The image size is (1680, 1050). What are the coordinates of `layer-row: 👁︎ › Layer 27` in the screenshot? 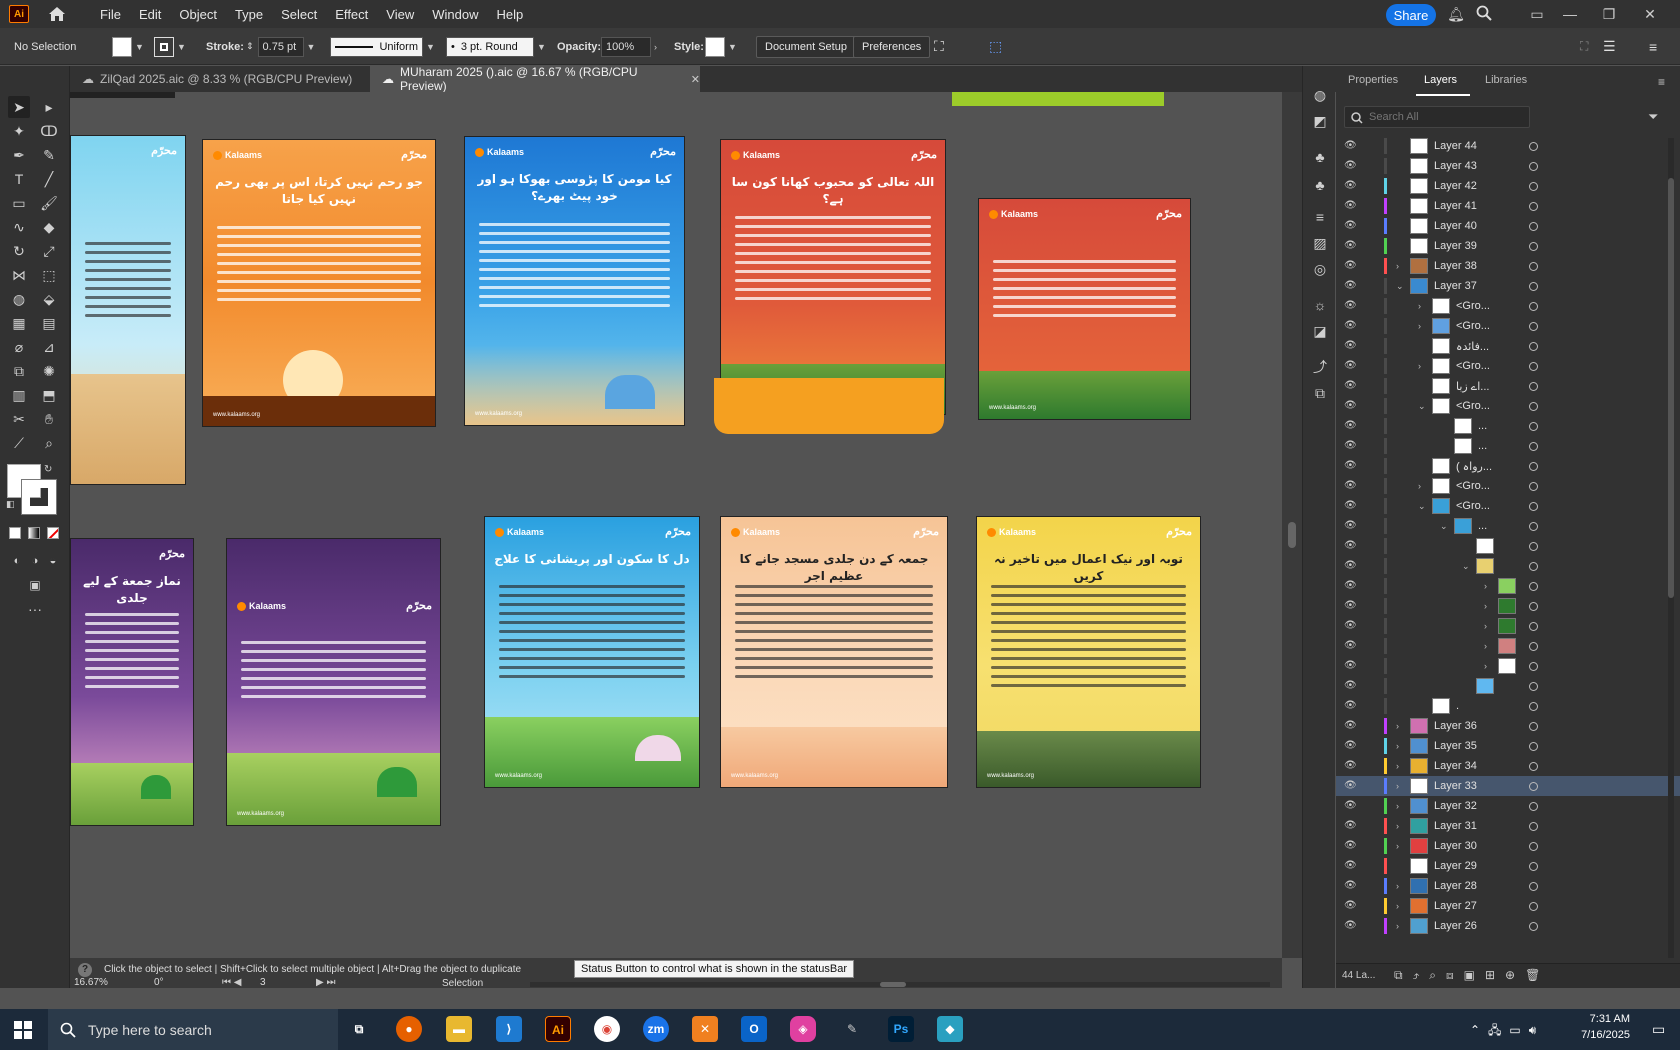 It's located at (1508, 906).